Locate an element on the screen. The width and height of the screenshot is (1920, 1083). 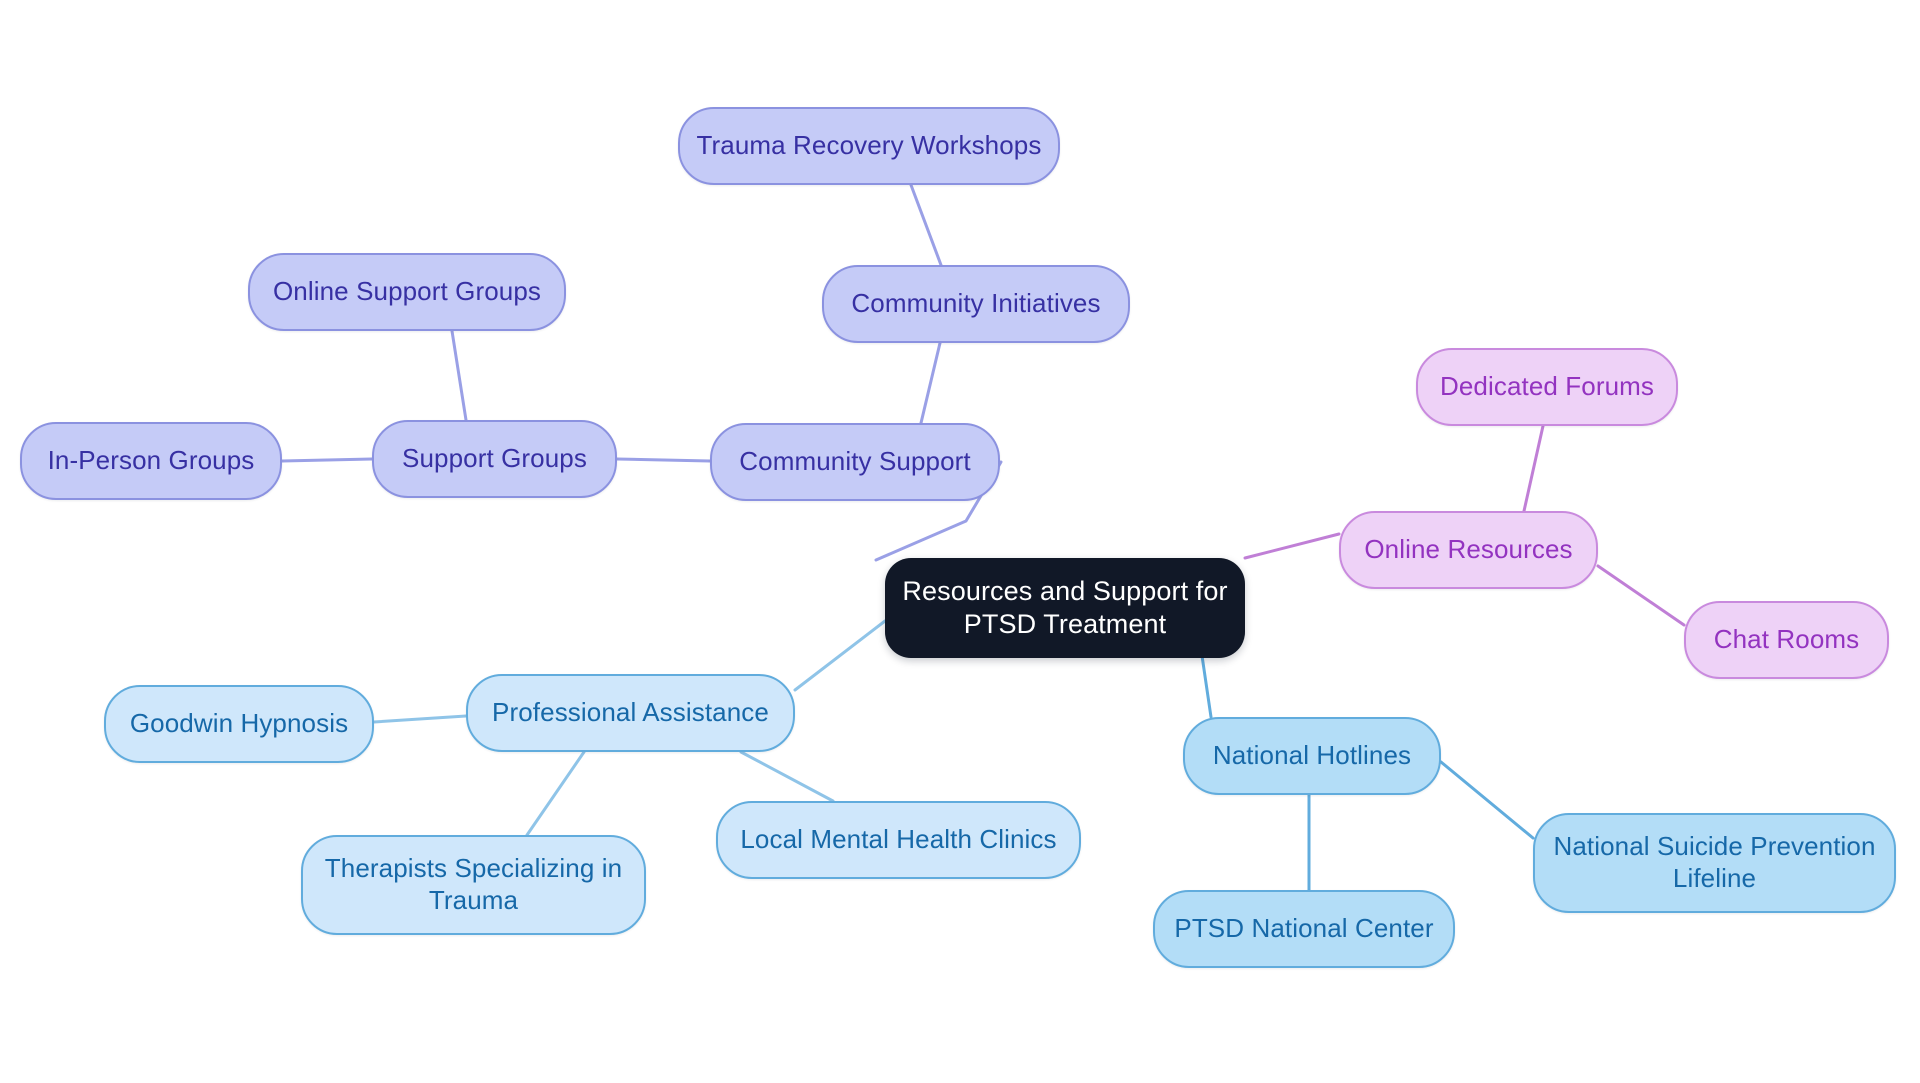
edge-professional-assistance-to-therapists-specializing-in-trauma is located at coordinates (555, 793).